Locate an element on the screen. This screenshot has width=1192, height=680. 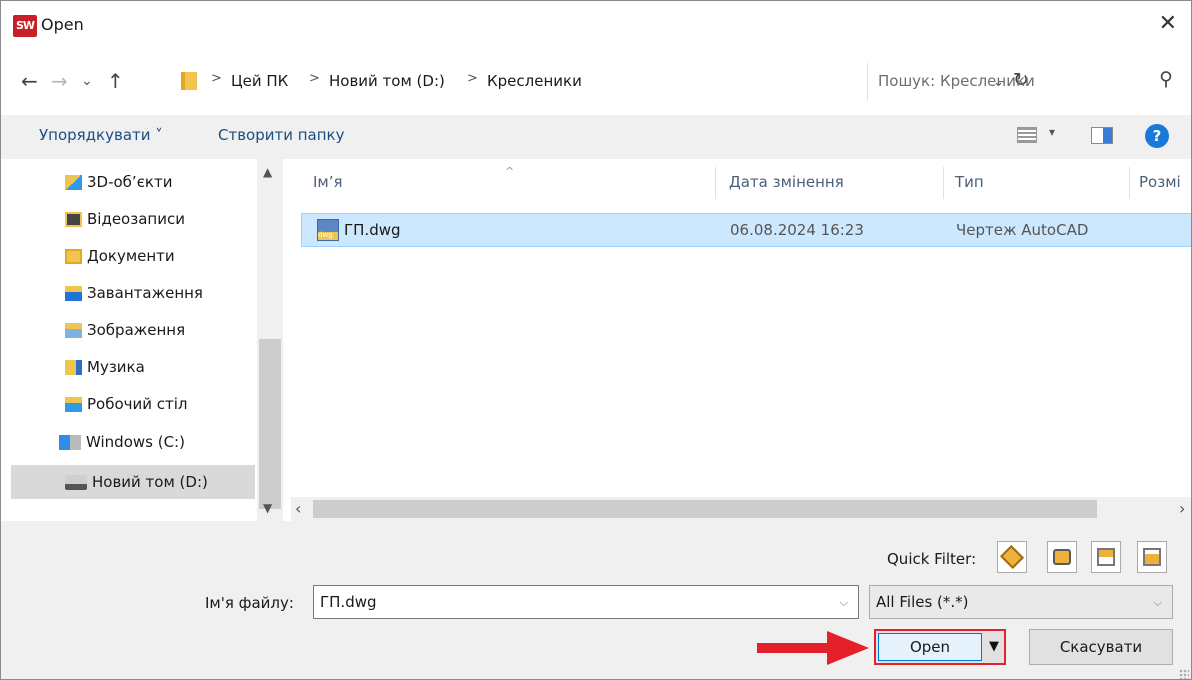
help-icon: ? is located at coordinates (1157, 136).